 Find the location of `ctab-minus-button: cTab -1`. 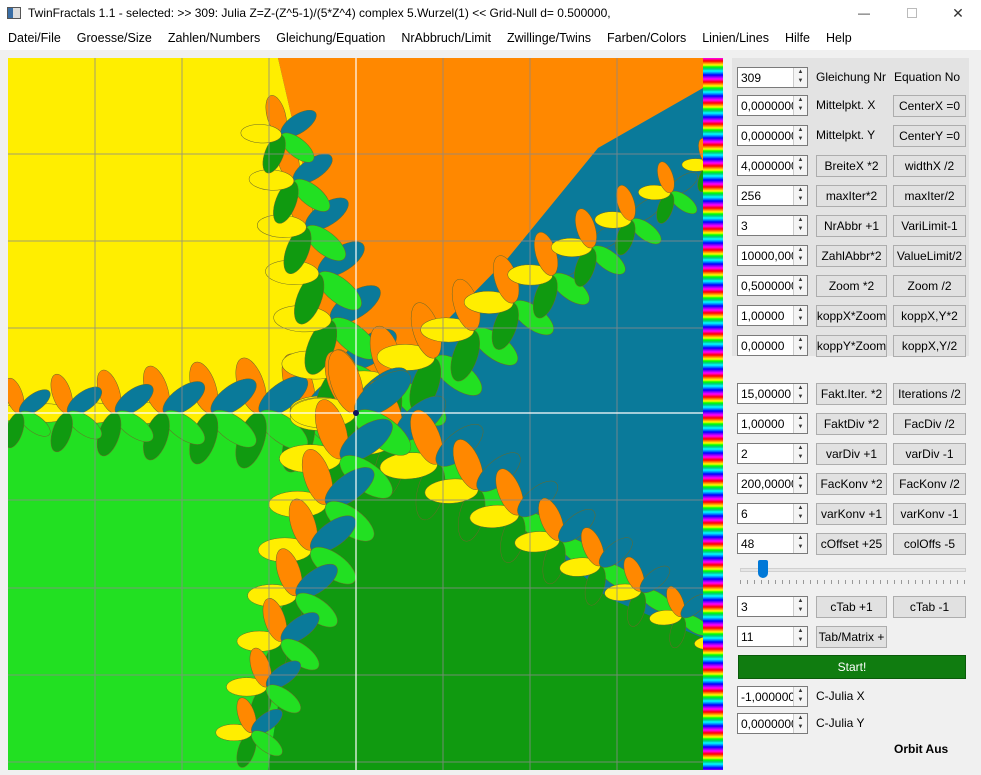

ctab-minus-button: cTab -1 is located at coordinates (929, 607).